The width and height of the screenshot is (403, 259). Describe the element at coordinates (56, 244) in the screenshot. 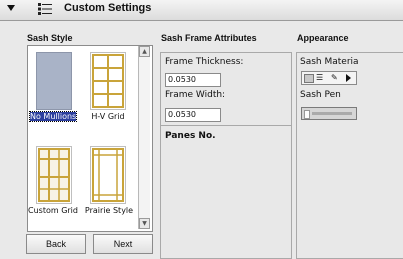

I see `back-button: Back` at that location.